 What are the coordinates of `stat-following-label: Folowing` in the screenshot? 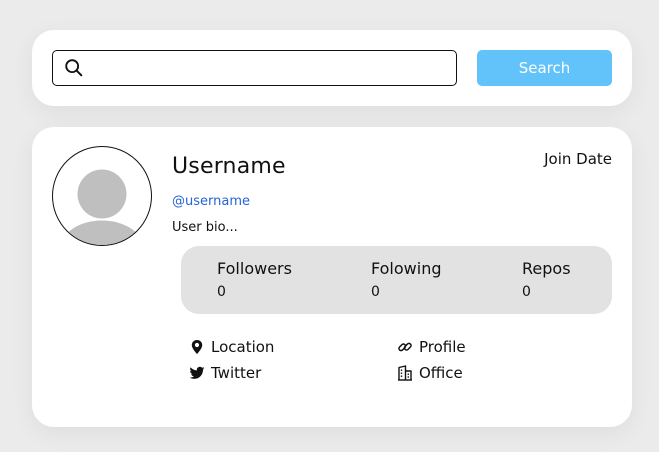 It's located at (406, 268).